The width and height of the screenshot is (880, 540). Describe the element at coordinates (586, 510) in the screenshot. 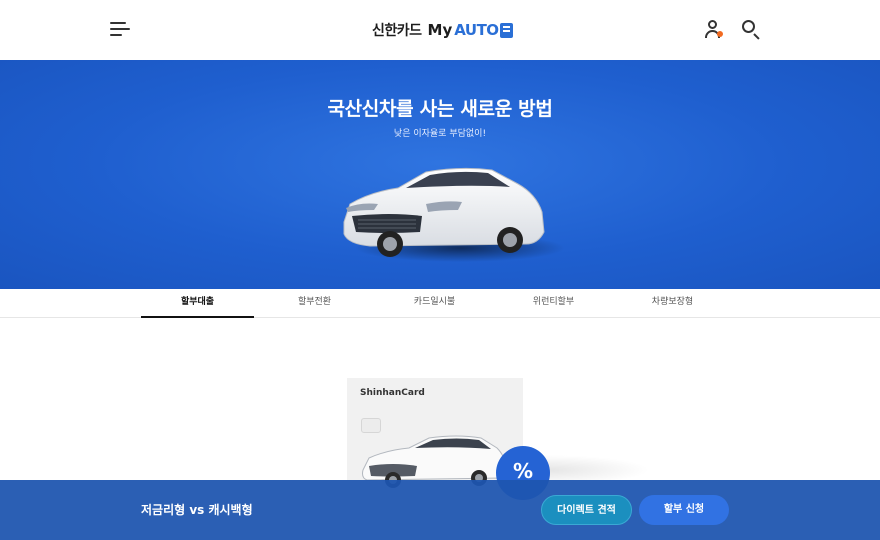

I see `direct-quote-button: 다이렉트 견적` at that location.